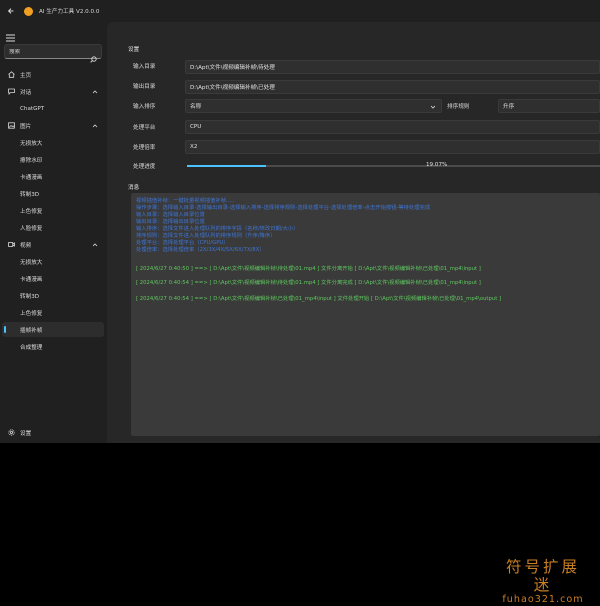  Describe the element at coordinates (26, 75) in the screenshot. I see `sidebar-item-label: 主页` at that location.